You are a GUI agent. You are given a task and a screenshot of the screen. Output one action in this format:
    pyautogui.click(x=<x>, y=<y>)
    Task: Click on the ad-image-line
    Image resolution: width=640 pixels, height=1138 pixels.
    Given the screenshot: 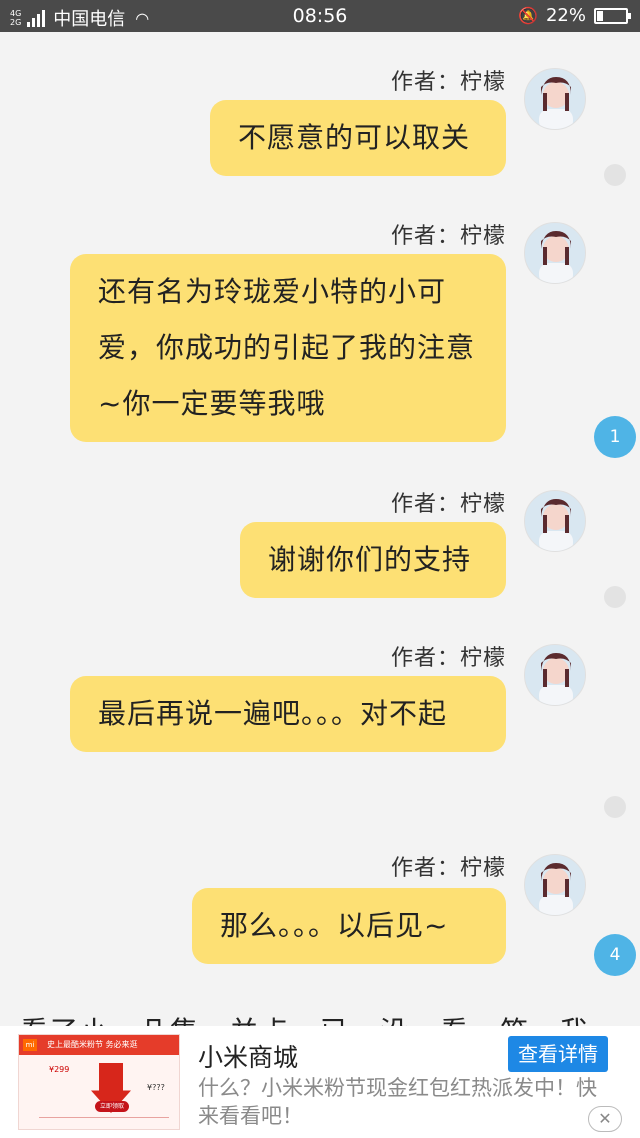 What is the action you would take?
    pyautogui.click(x=104, y=1117)
    